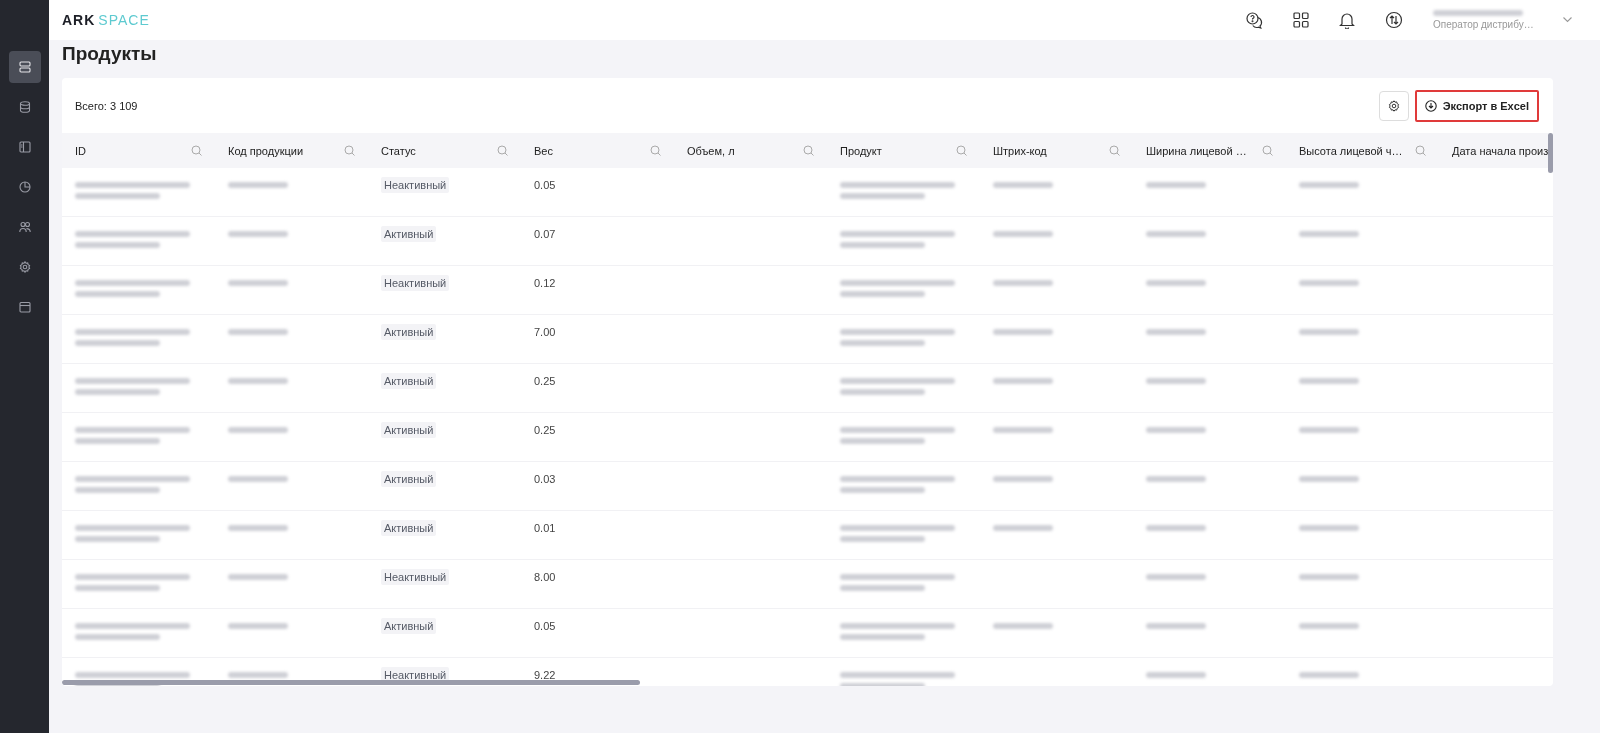 Image resolution: width=1600 pixels, height=733 pixels. I want to click on table-cell: 0.07, so click(545, 234).